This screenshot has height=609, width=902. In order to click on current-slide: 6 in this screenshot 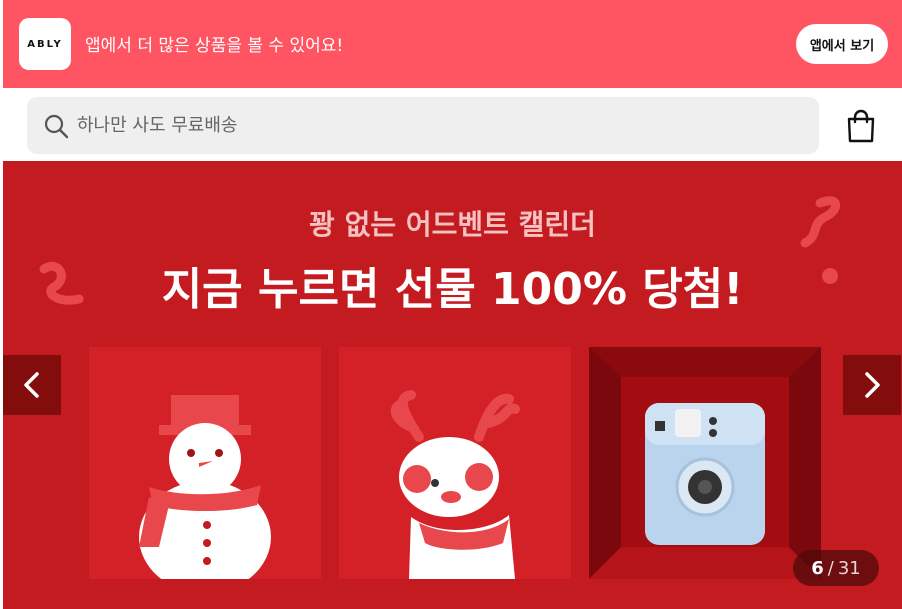, I will do `click(817, 568)`.